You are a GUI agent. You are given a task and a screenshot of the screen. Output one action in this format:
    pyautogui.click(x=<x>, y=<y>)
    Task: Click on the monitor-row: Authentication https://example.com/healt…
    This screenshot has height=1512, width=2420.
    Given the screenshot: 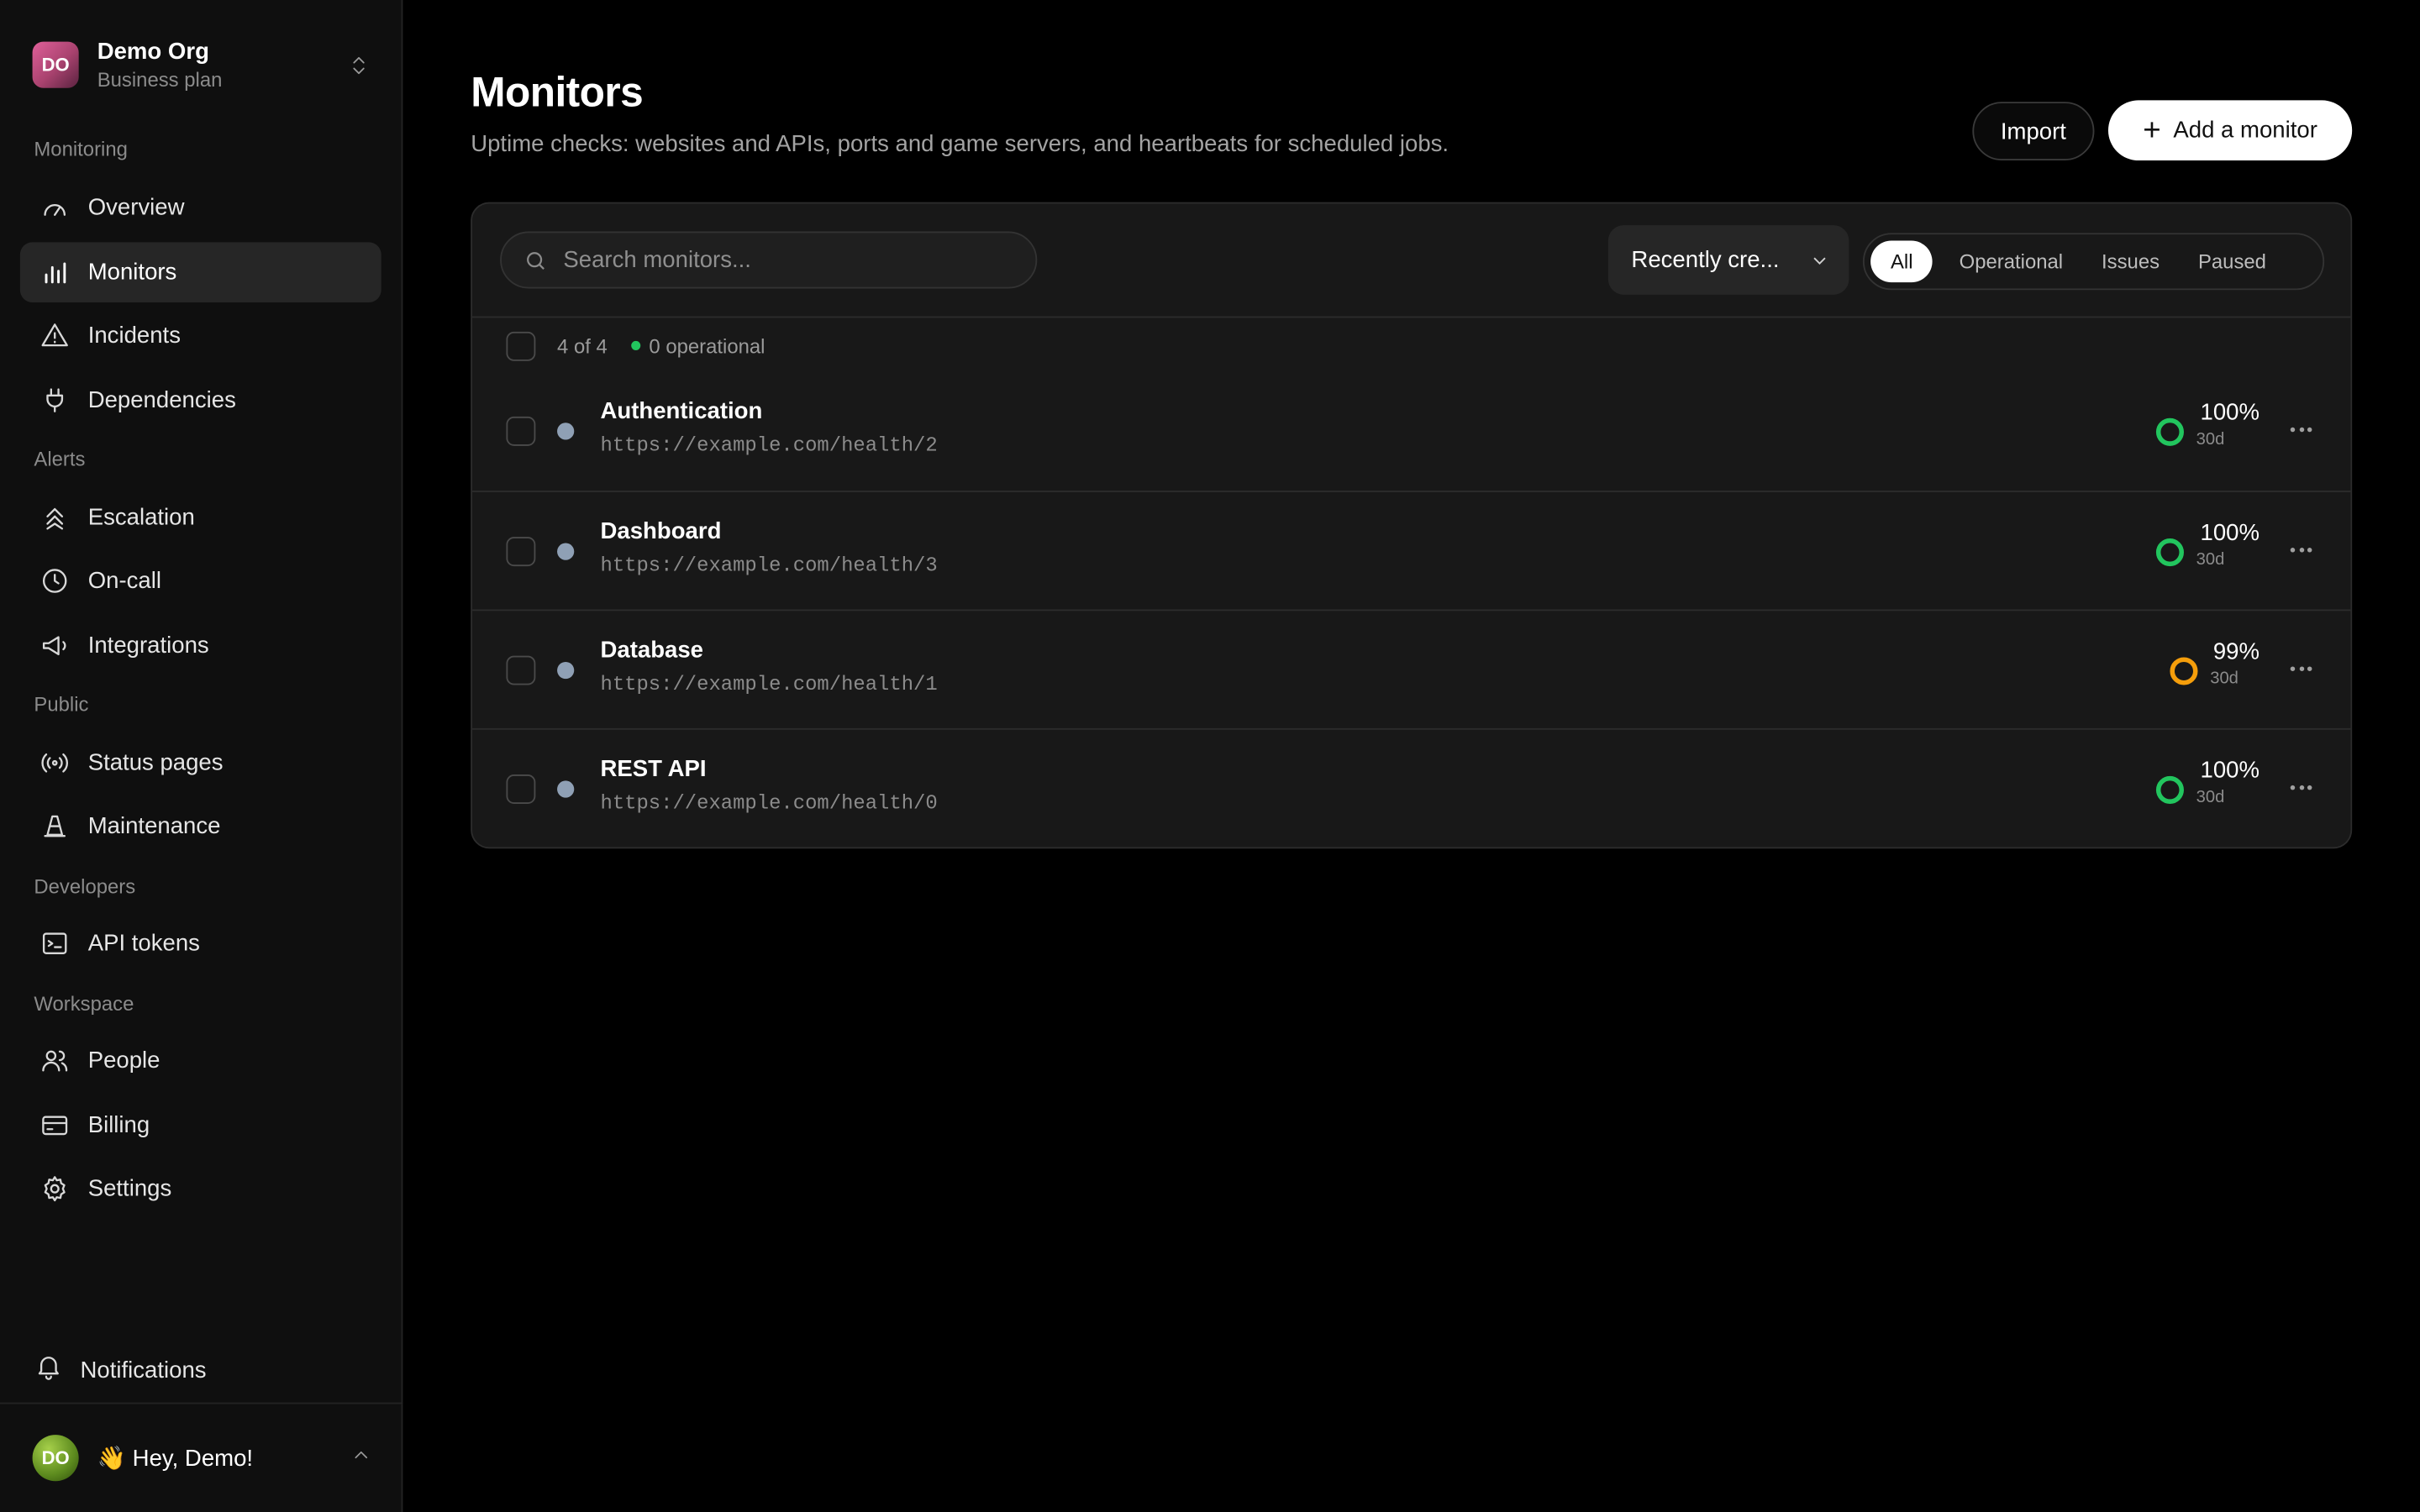 What is the action you would take?
    pyautogui.click(x=1411, y=431)
    